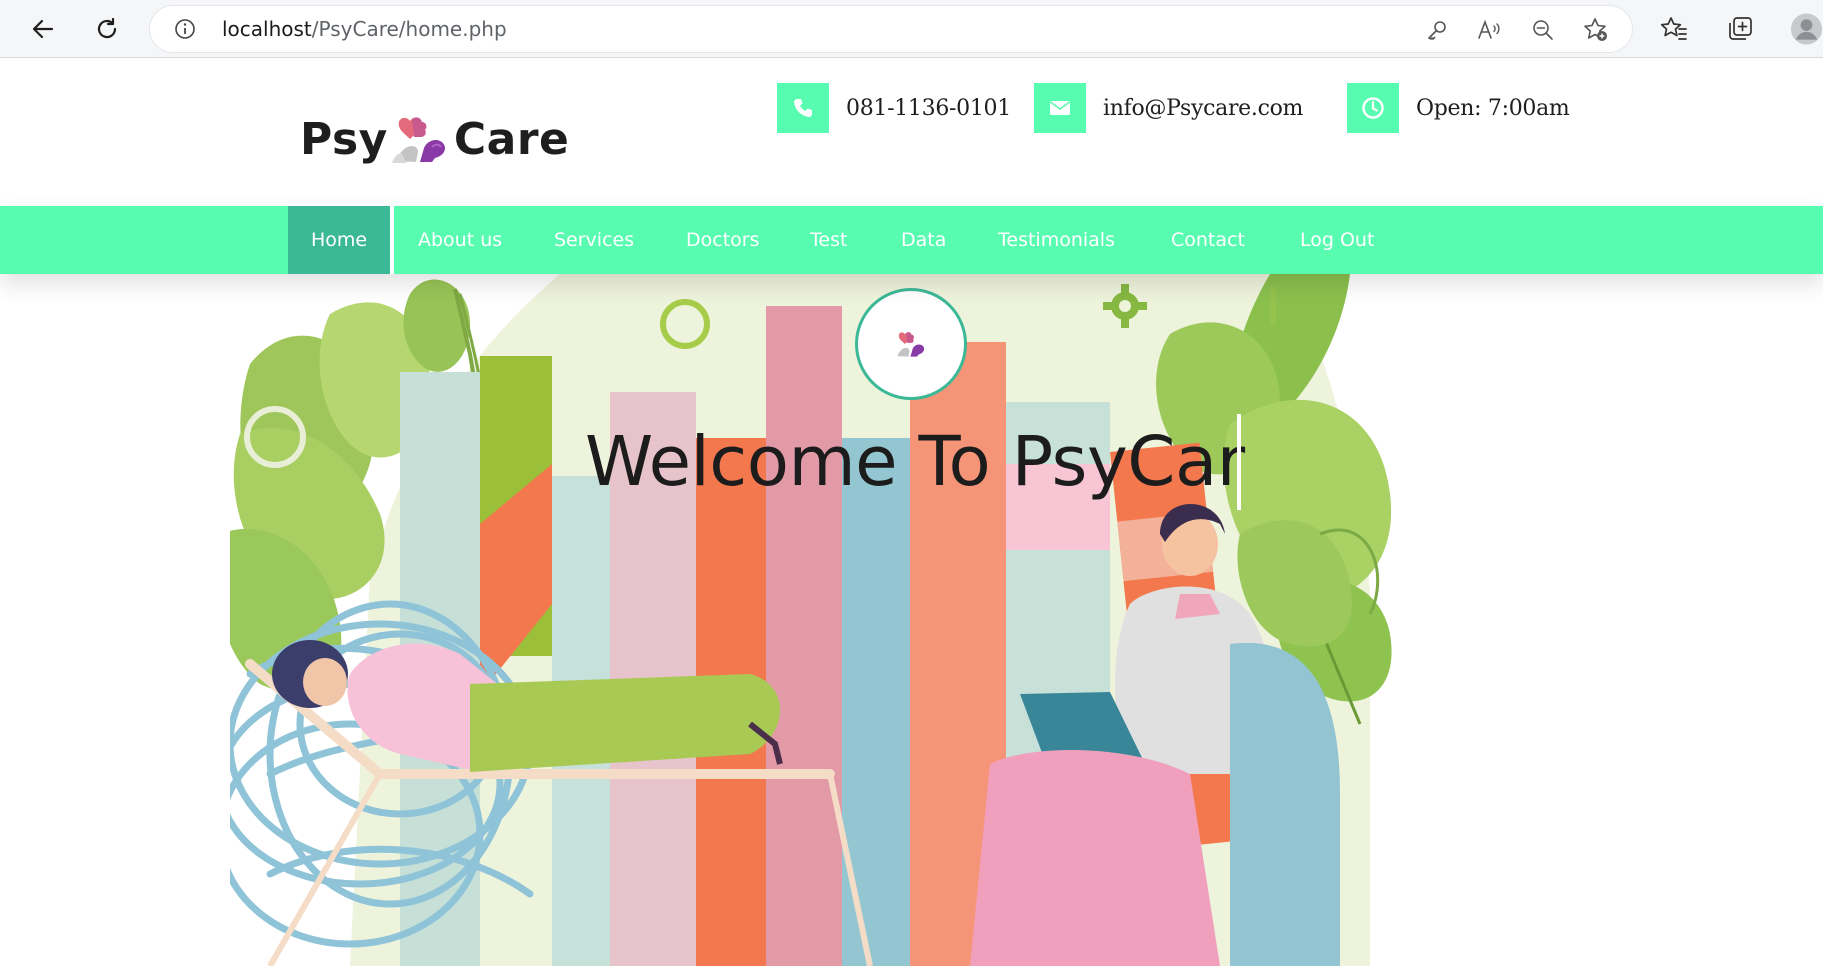 This screenshot has height=966, width=1823. Describe the element at coordinates (1208, 240) in the screenshot. I see `nav-item-contact: Contact` at that location.